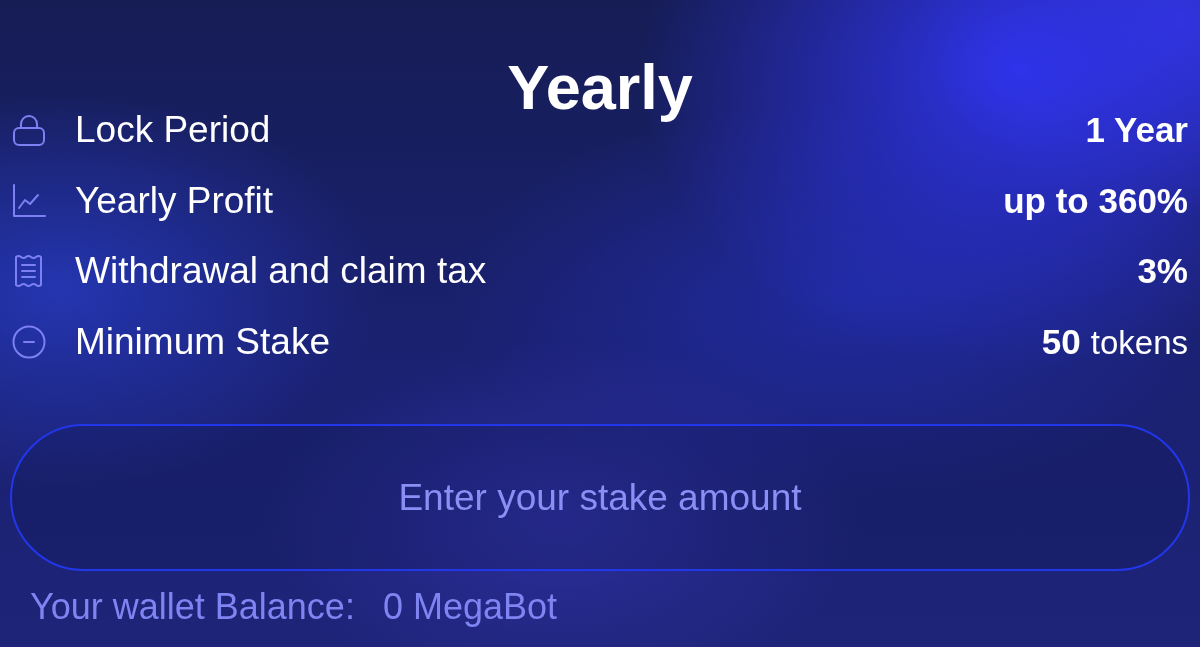  What do you see at coordinates (1095, 200) in the screenshot?
I see `detail-value: up to 360%` at bounding box center [1095, 200].